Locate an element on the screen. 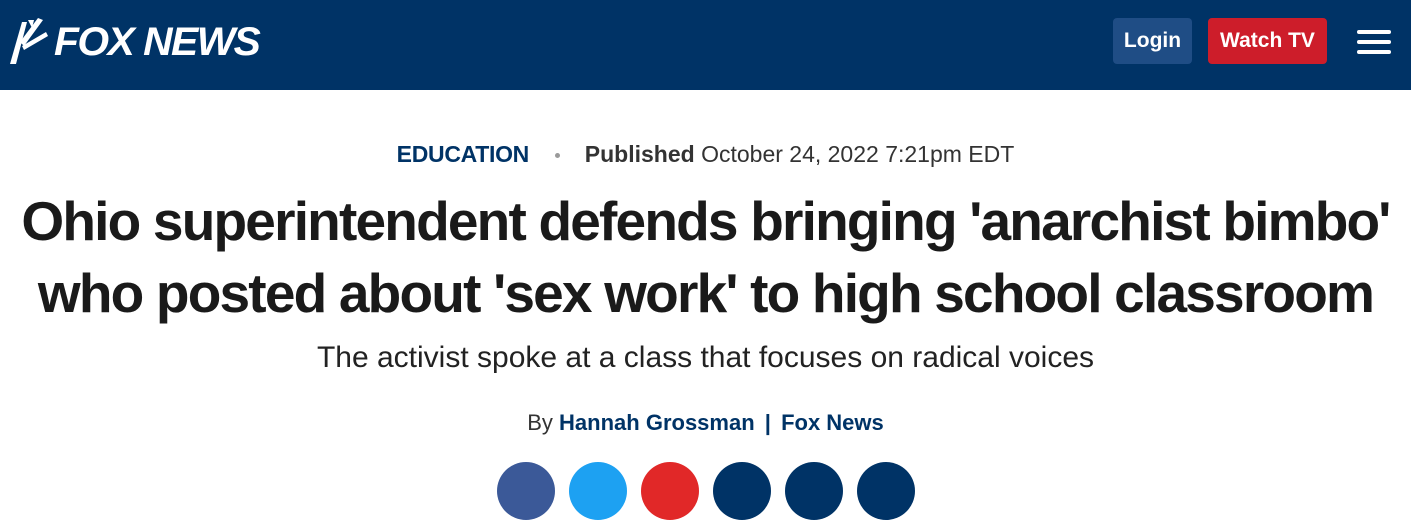  searchlight-icon is located at coordinates (29, 41).